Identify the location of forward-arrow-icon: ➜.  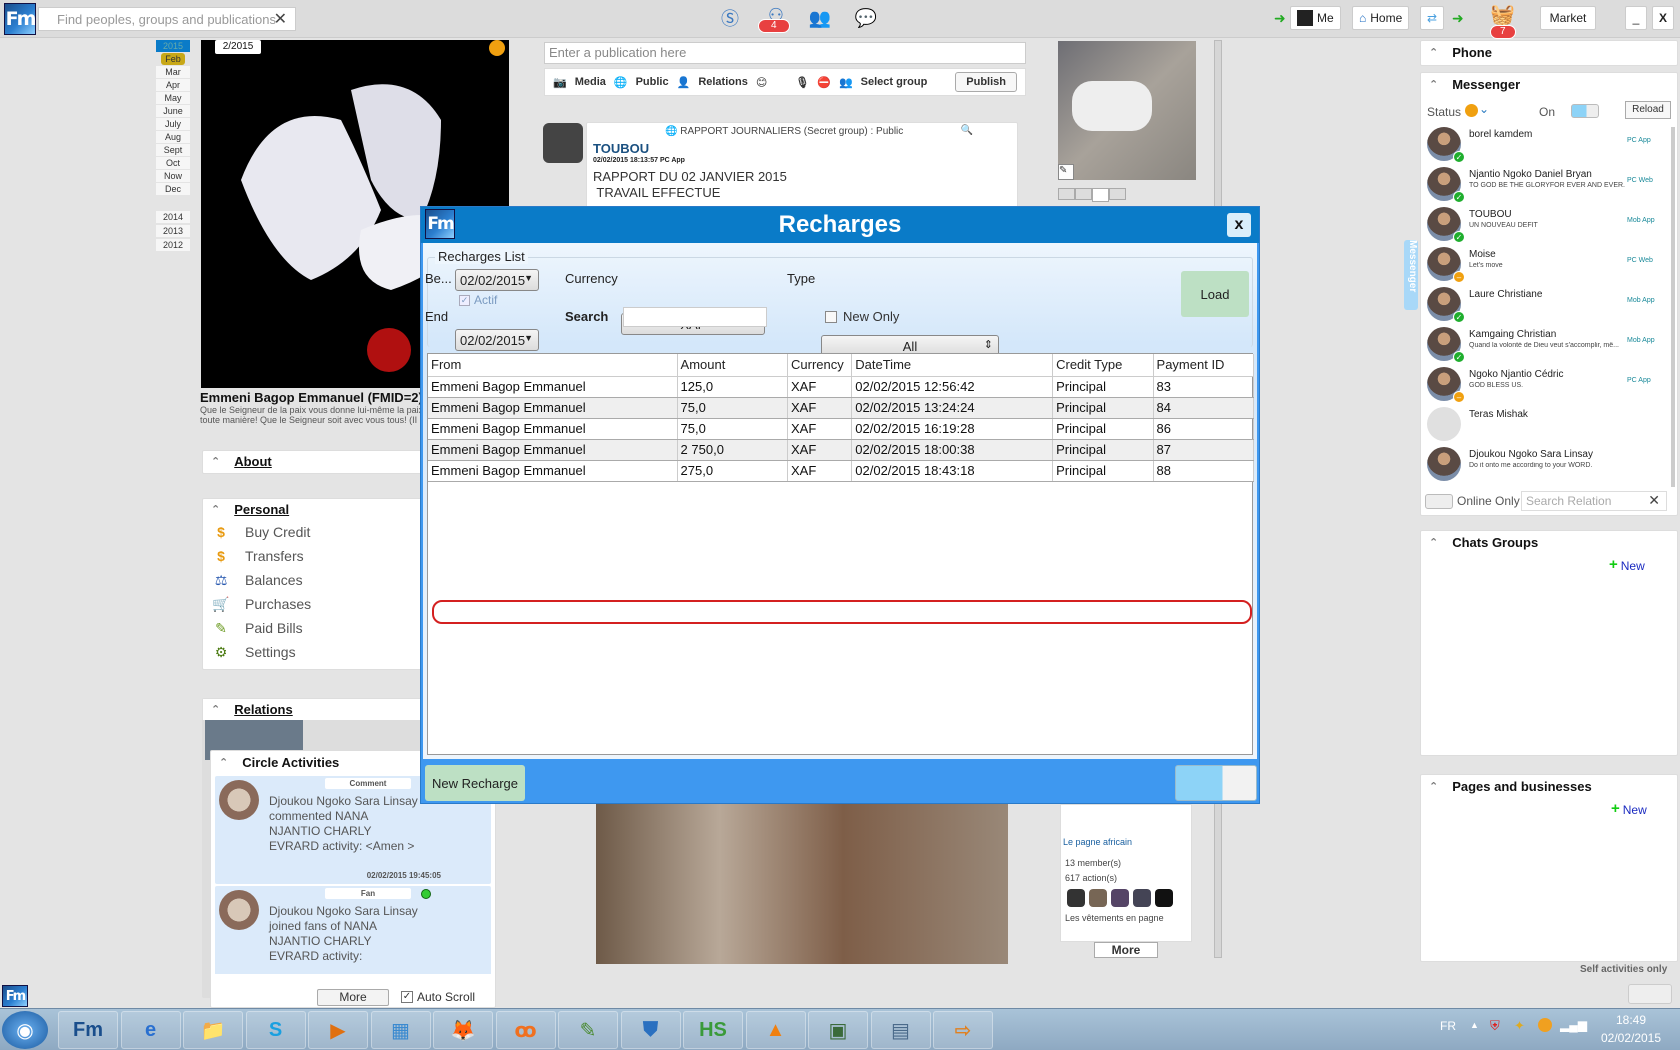
(1458, 18).